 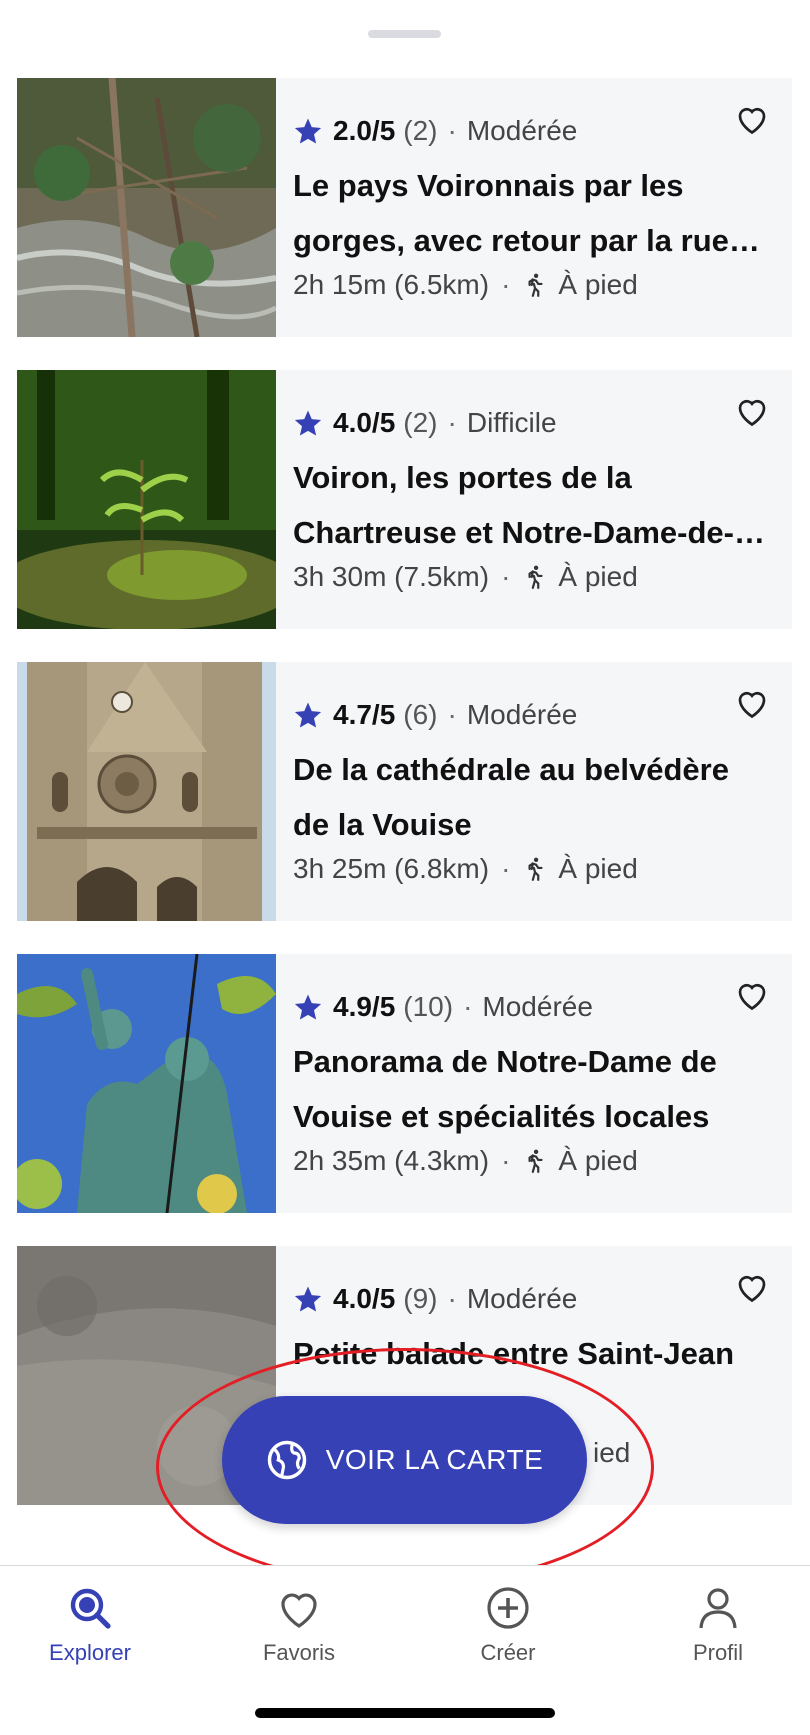 I want to click on trail-details: 3h 30m (7.5km) · À pied, so click(x=465, y=576).